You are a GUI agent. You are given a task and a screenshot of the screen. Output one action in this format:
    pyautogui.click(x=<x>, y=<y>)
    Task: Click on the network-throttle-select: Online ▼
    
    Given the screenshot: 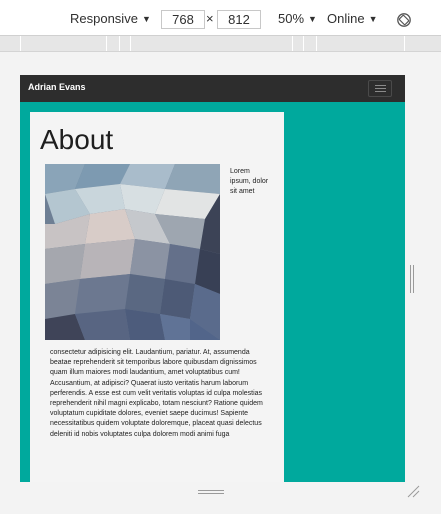 What is the action you would take?
    pyautogui.click(x=352, y=19)
    